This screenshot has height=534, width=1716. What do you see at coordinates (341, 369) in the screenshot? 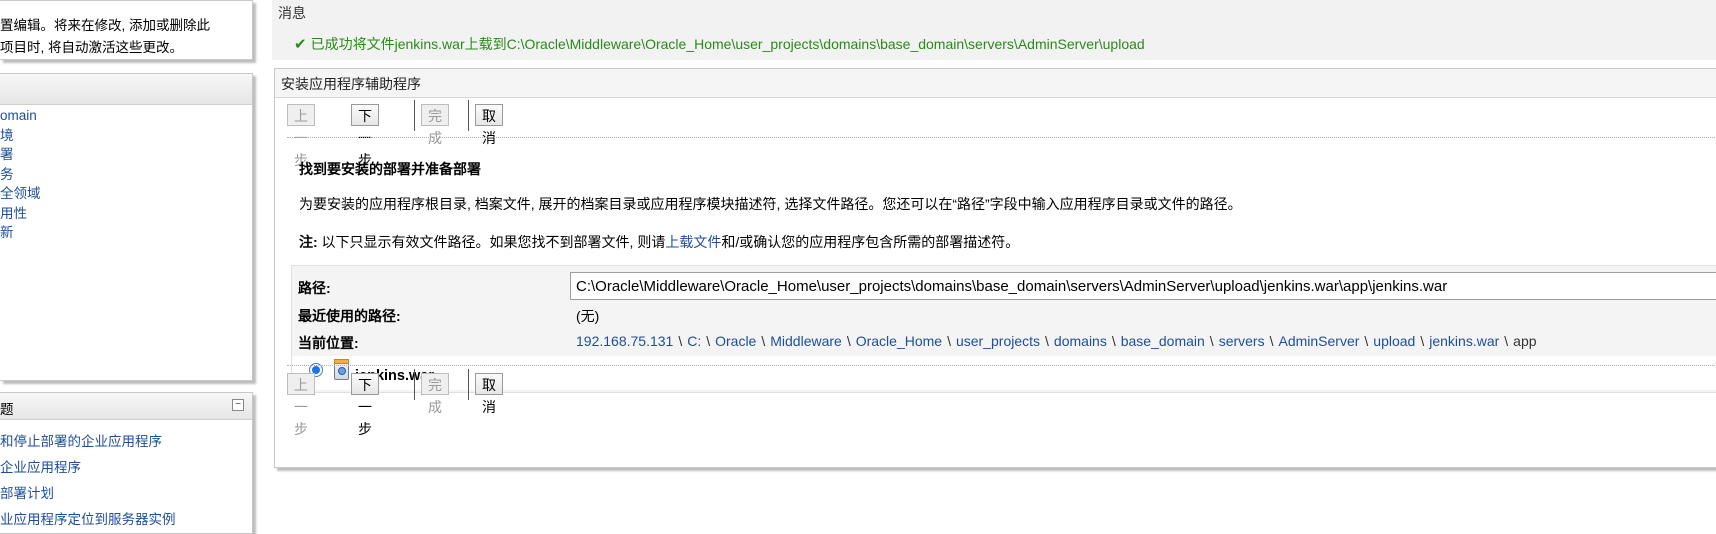
I see `war-archive-icon` at bounding box center [341, 369].